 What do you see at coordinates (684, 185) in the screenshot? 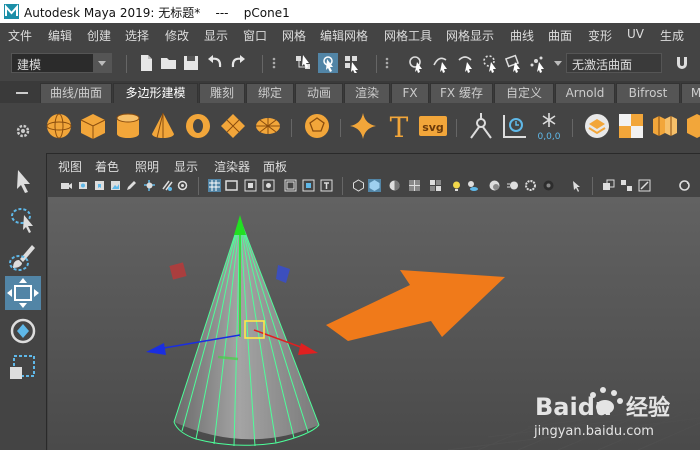
I see `sync-camera-icon` at bounding box center [684, 185].